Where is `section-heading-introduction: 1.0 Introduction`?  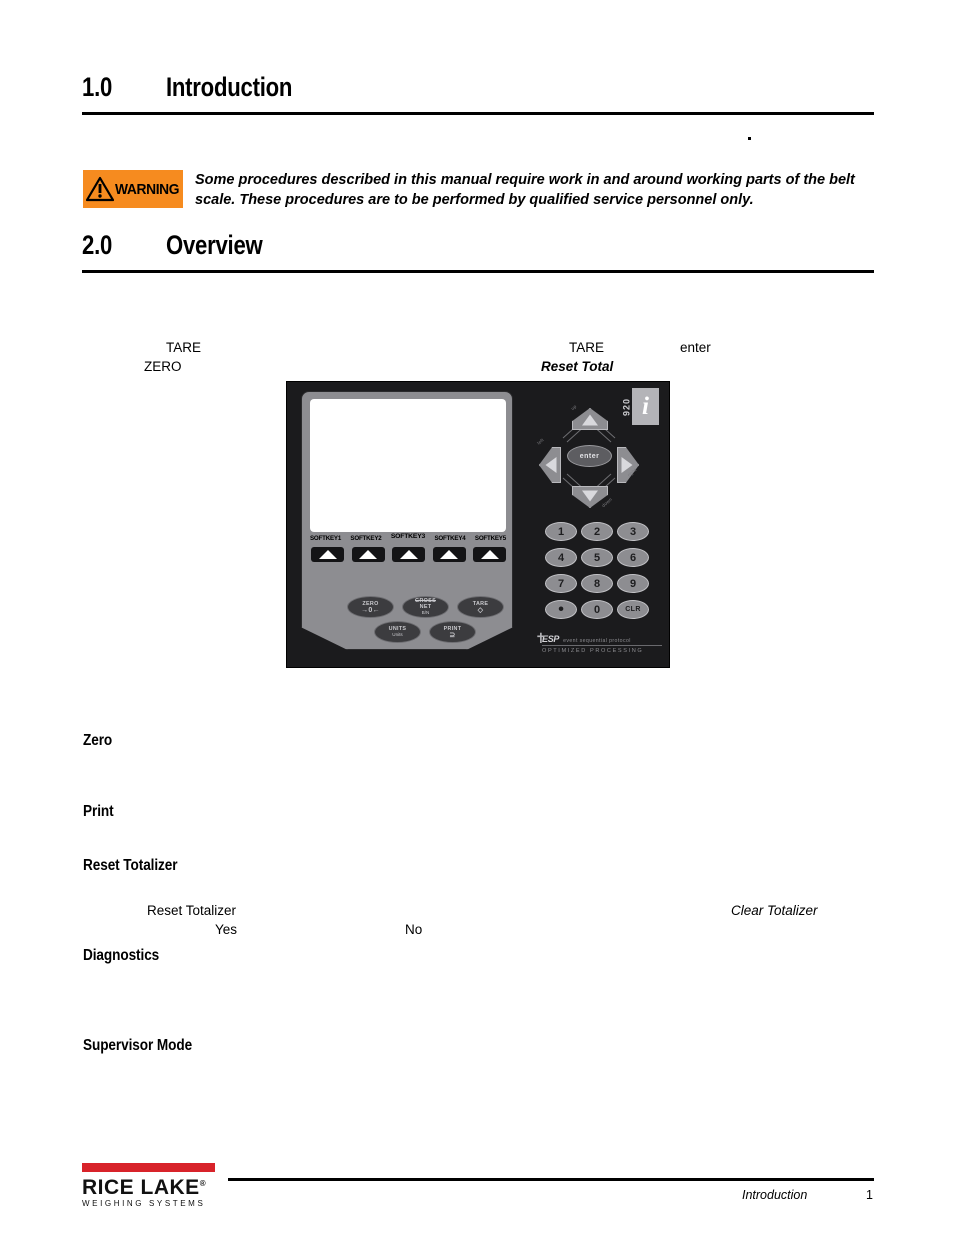 section-heading-introduction: 1.0 Introduction is located at coordinates (201, 87).